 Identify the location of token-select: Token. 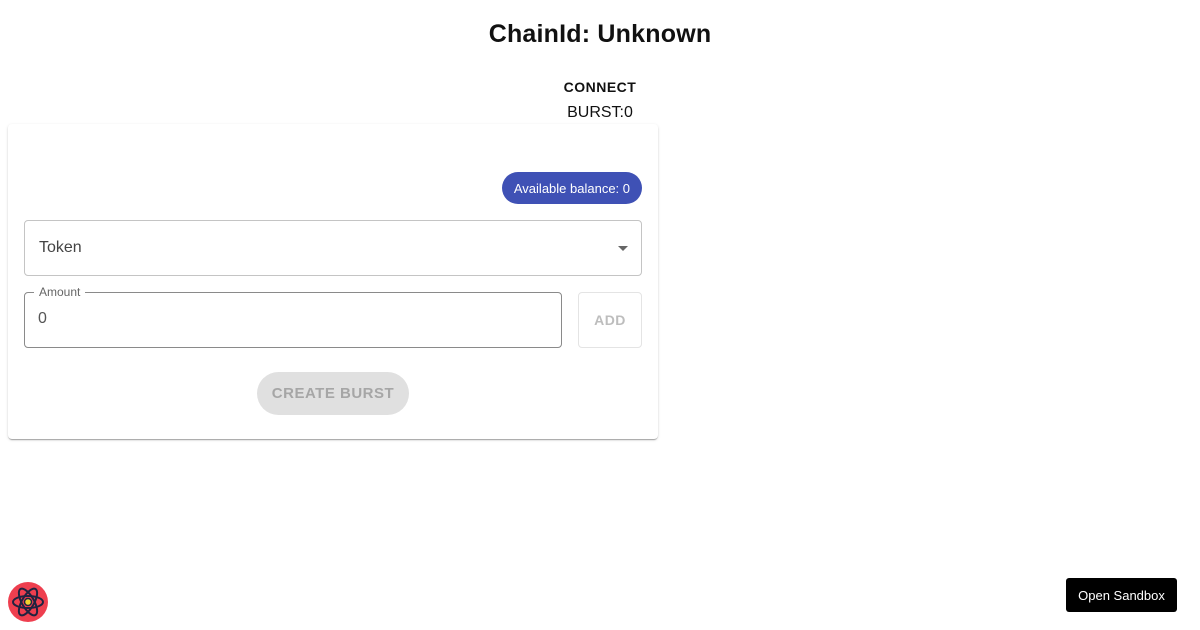
(333, 248).